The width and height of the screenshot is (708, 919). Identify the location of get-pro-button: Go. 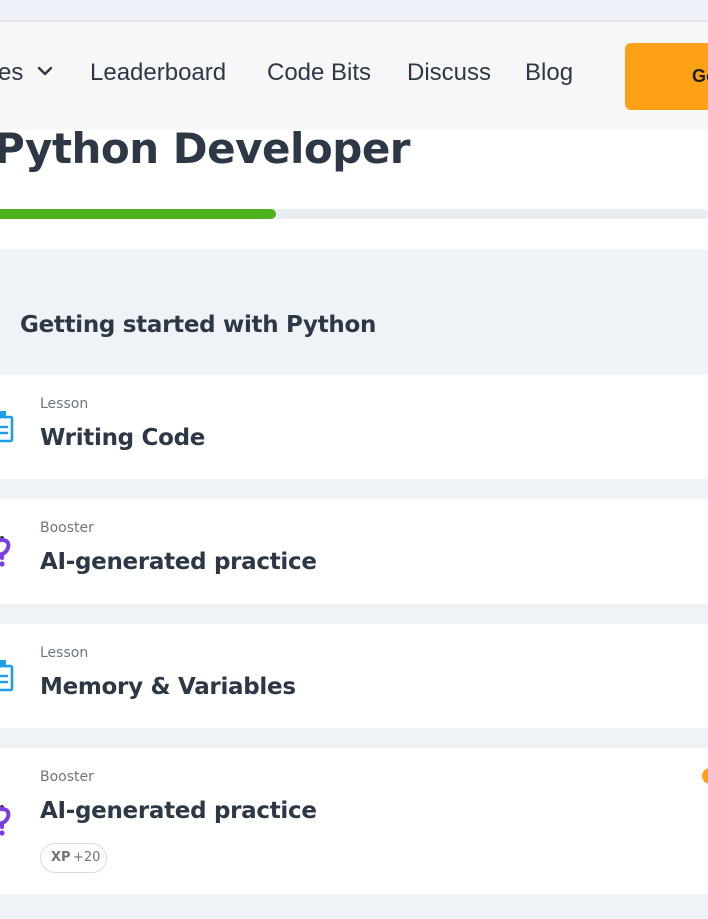
(666, 76).